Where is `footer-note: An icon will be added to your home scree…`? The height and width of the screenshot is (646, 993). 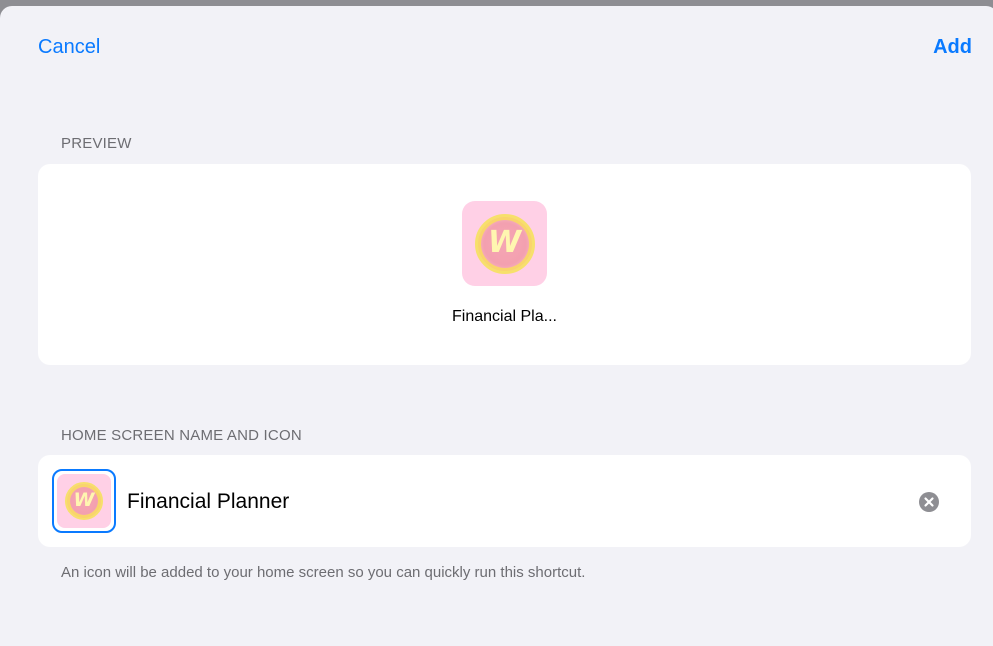
footer-note: An icon will be added to your home scree… is located at coordinates (323, 572).